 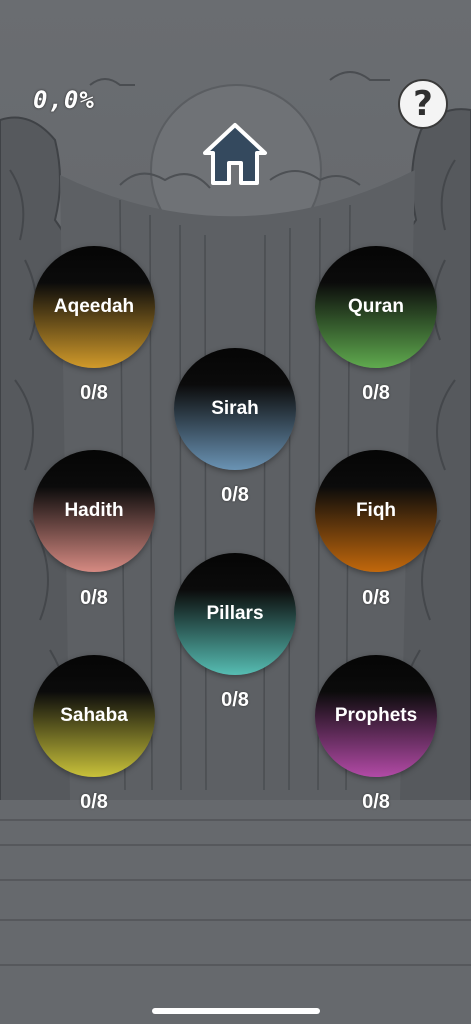 I want to click on topic-label: Pillars, so click(x=235, y=613).